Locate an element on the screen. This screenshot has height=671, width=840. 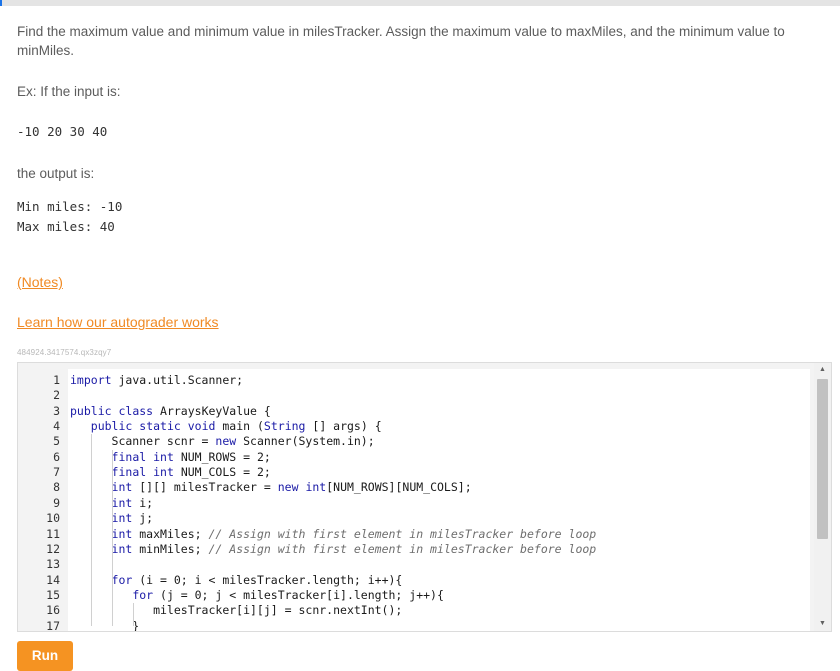
line-number: 13 is located at coordinates (53, 564).